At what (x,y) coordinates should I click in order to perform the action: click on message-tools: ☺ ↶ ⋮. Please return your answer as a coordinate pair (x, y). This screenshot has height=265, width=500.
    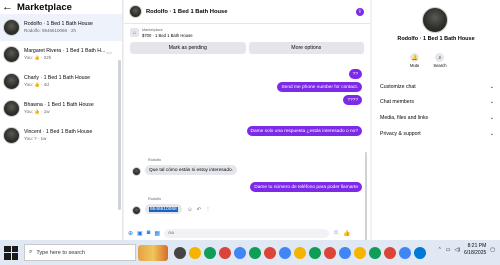
    Looking at the image, I should click on (199, 210).